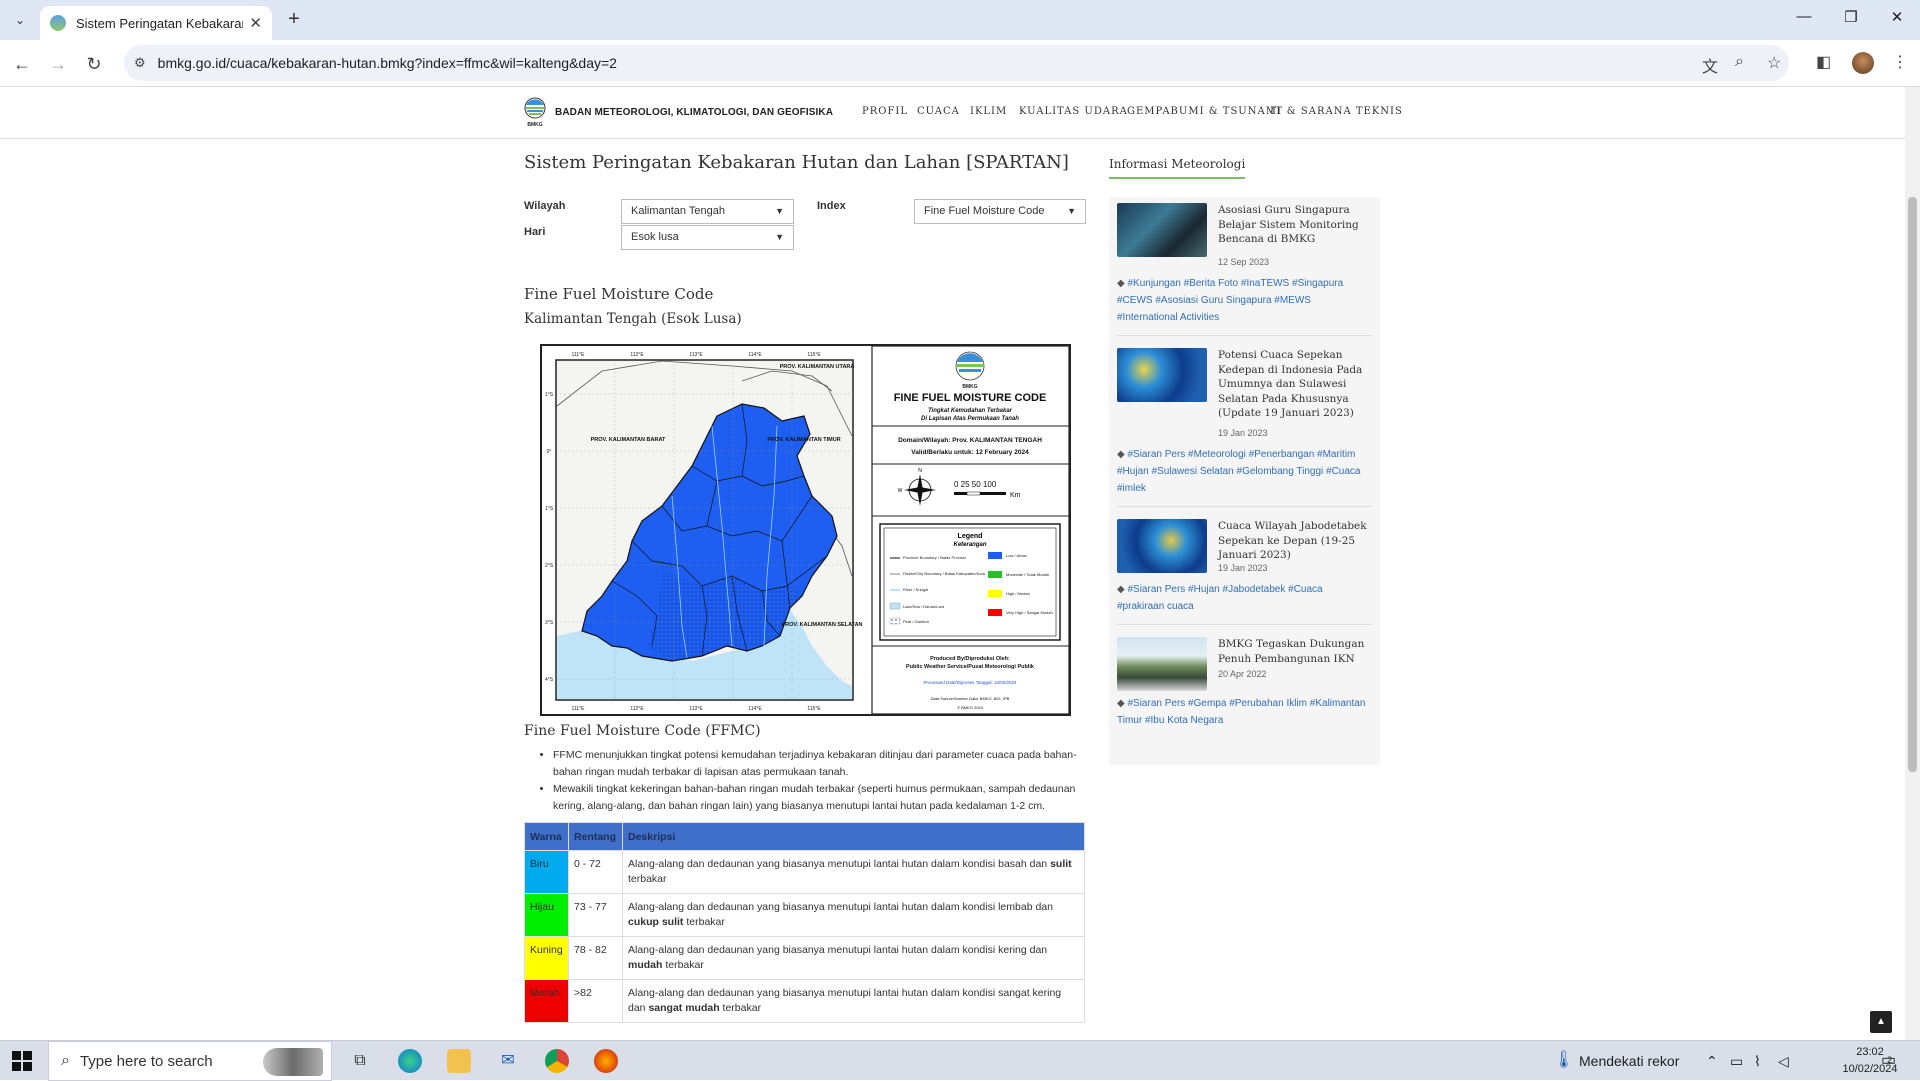  I want to click on nav-kualitas-udara: KUALITAS UDARA, so click(1073, 111).